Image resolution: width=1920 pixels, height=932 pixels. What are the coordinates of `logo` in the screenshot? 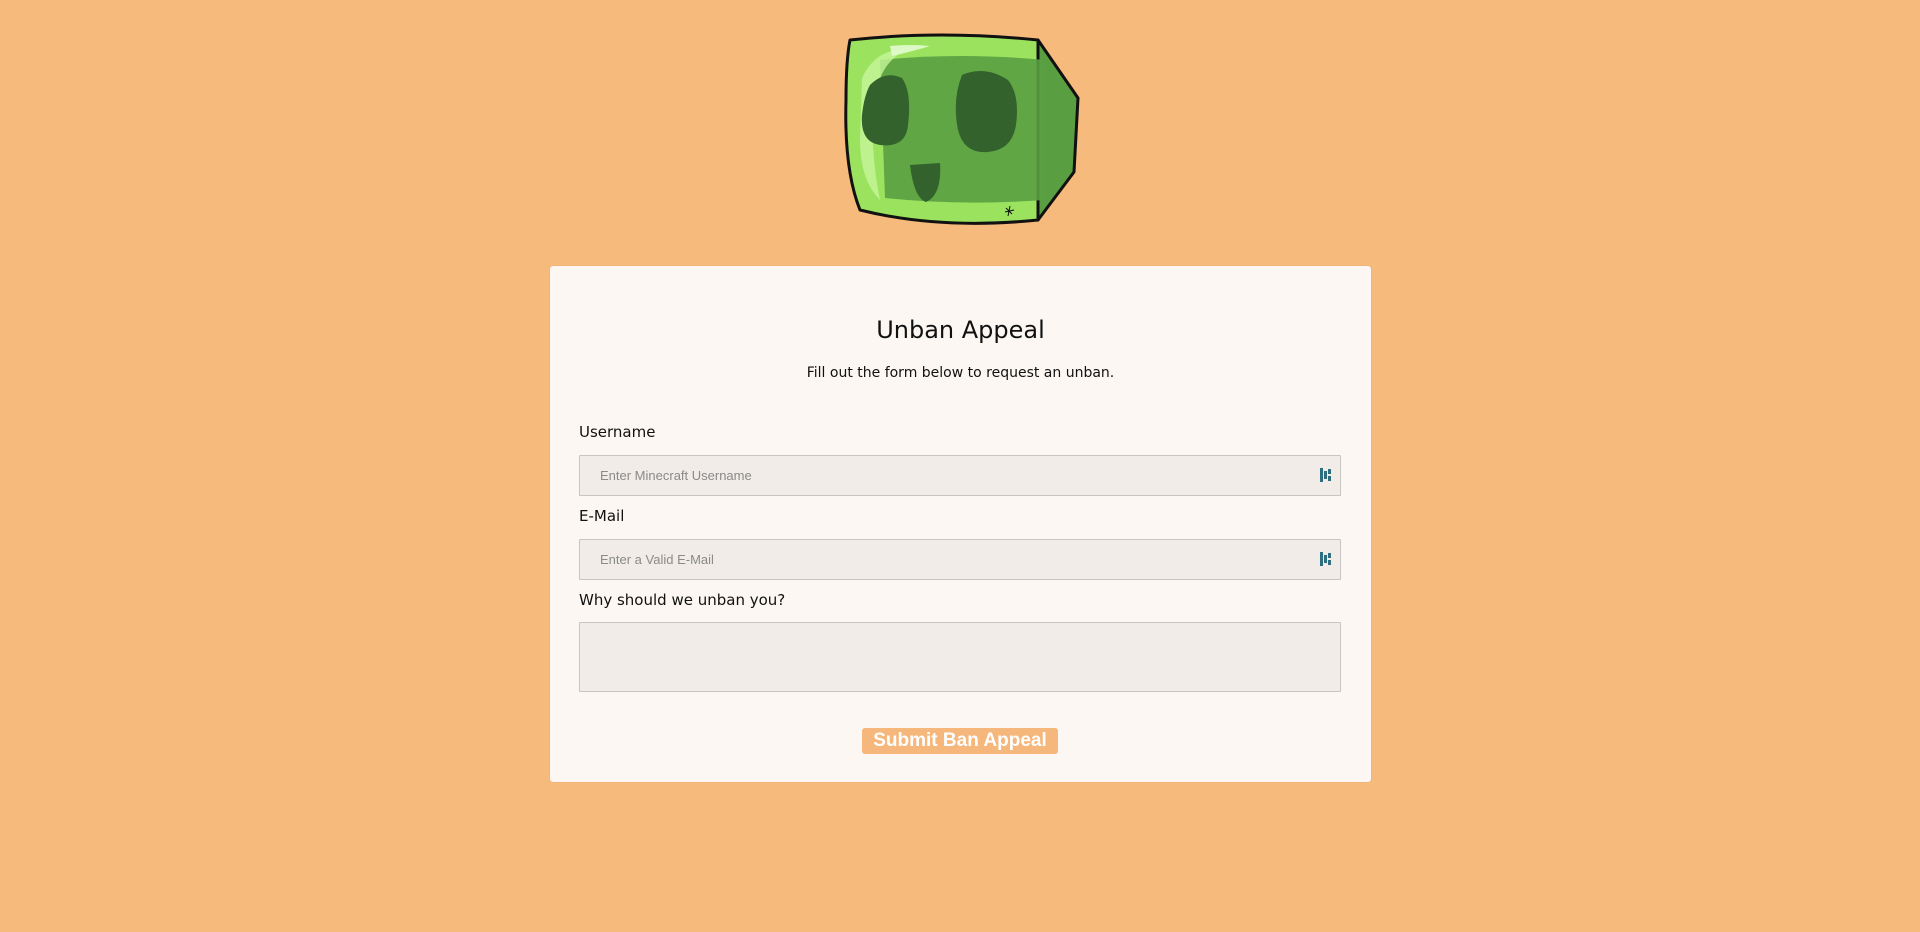 It's located at (960, 130).